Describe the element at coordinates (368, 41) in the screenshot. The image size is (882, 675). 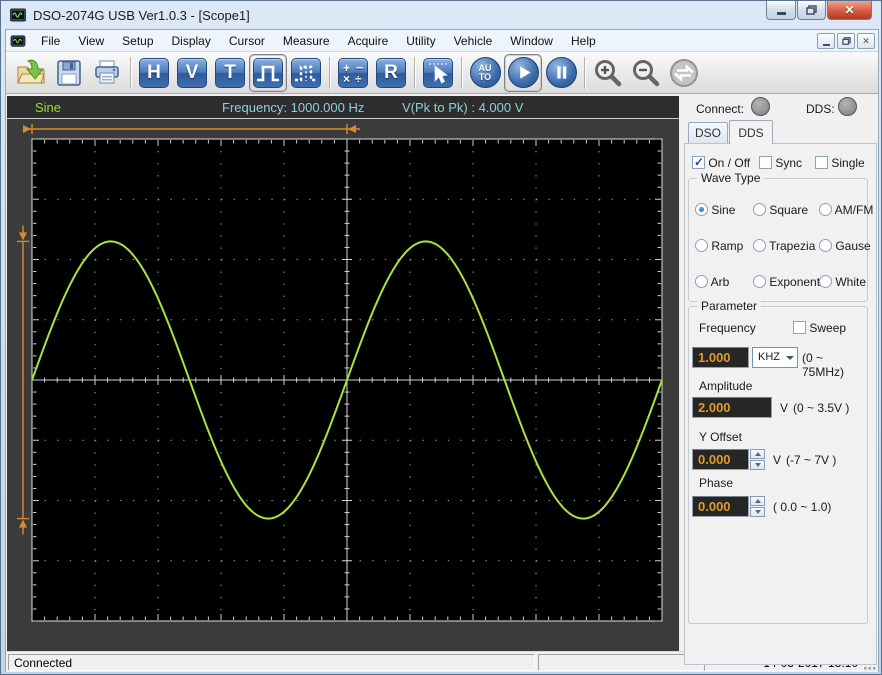
I see `menu-acquire: Acquire` at that location.